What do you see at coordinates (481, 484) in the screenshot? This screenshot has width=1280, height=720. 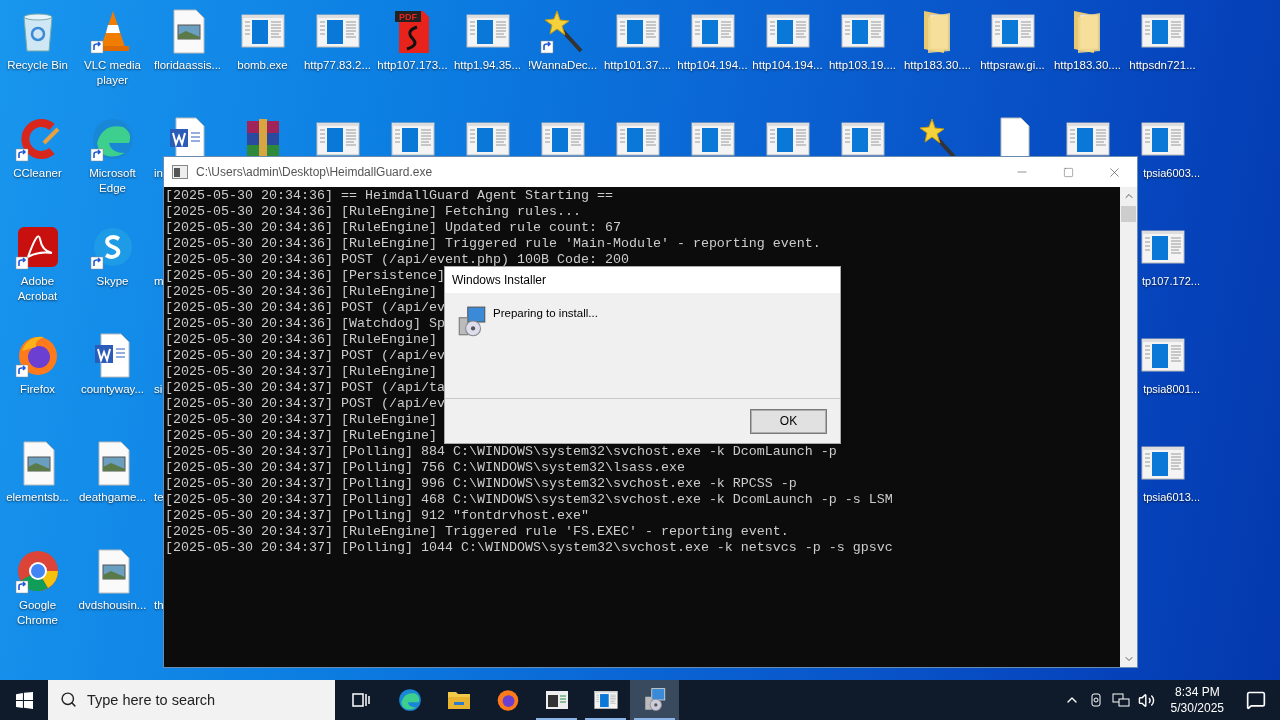 I see `console-line: [2025-05-30 20:34:37] [Polling] 996 C:\WINDOWS\system32\svchost.exe -k RPCSS -p` at bounding box center [481, 484].